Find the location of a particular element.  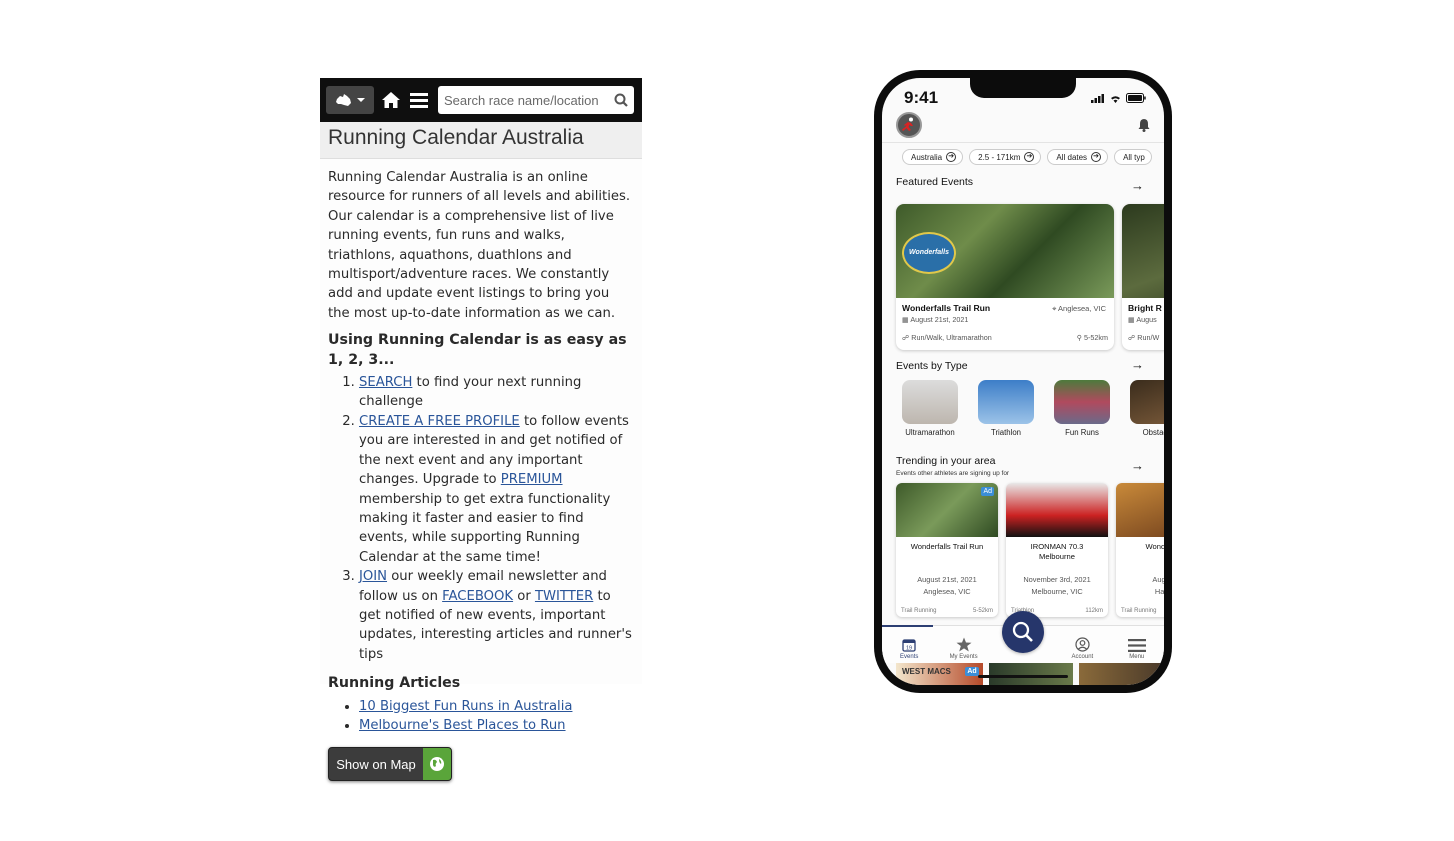

step-text: or is located at coordinates (524, 596).